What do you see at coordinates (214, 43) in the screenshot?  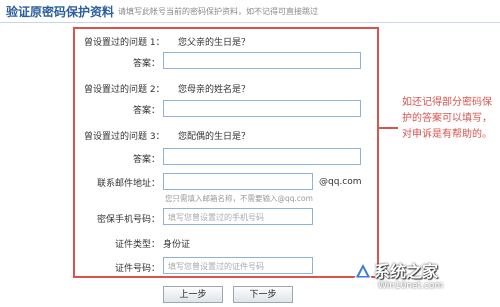 I see `question-1-text: 您父亲的生日是？` at bounding box center [214, 43].